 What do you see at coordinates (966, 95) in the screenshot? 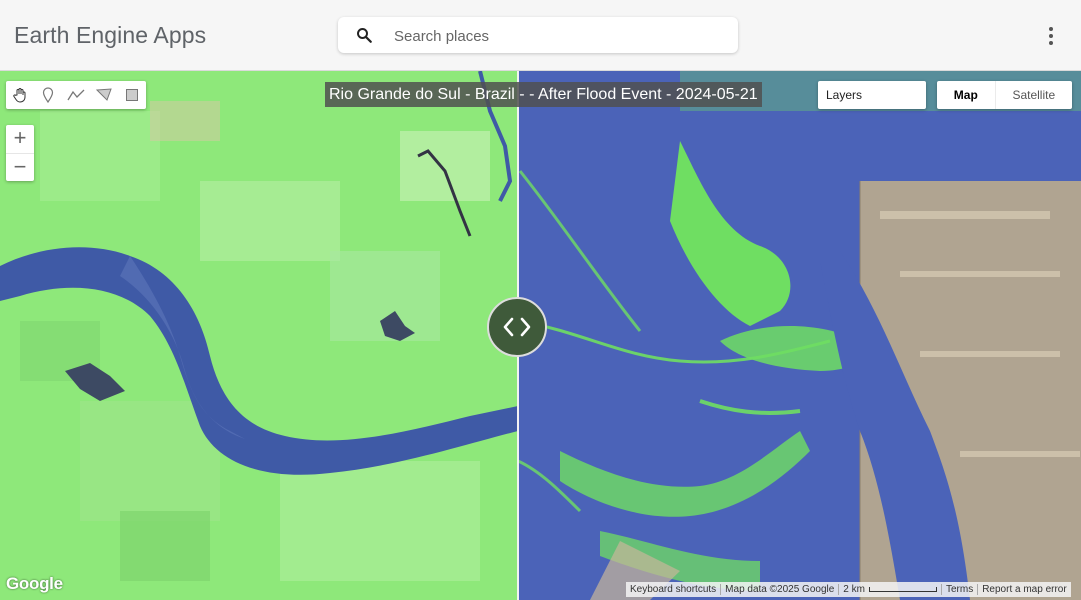
I see `map-type-map-button: Map` at bounding box center [966, 95].